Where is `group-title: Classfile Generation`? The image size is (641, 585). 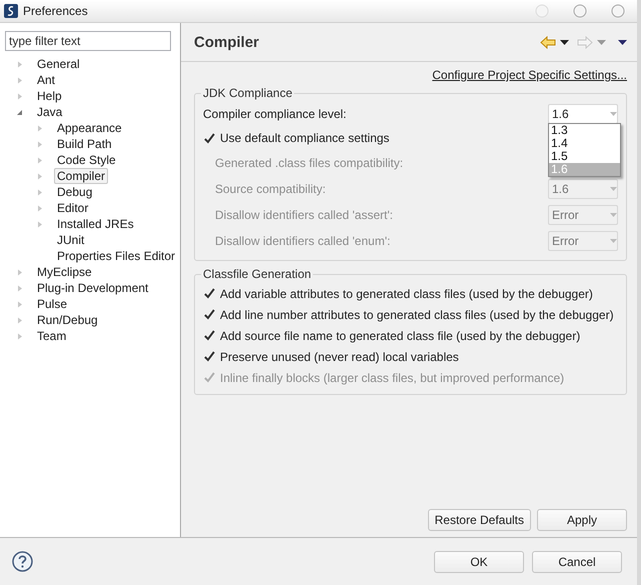
group-title: Classfile Generation is located at coordinates (257, 274).